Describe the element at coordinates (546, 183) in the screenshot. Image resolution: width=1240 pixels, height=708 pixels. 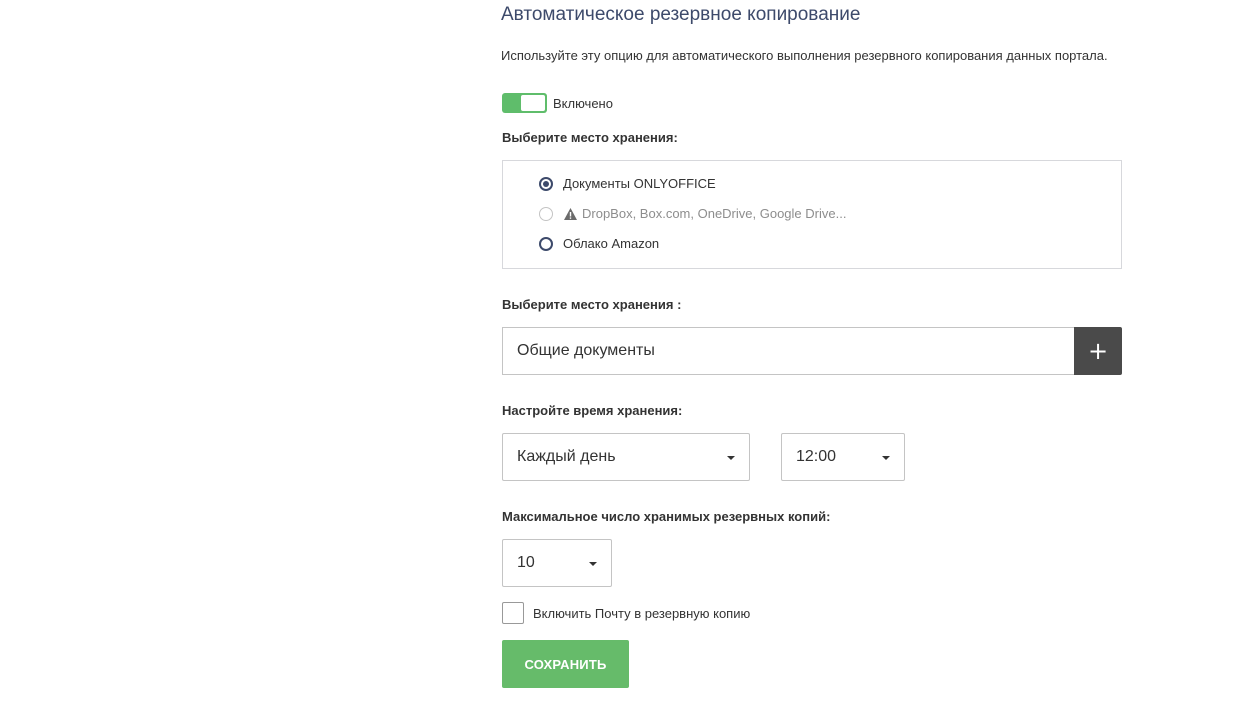
I see `radio-button-checked` at that location.